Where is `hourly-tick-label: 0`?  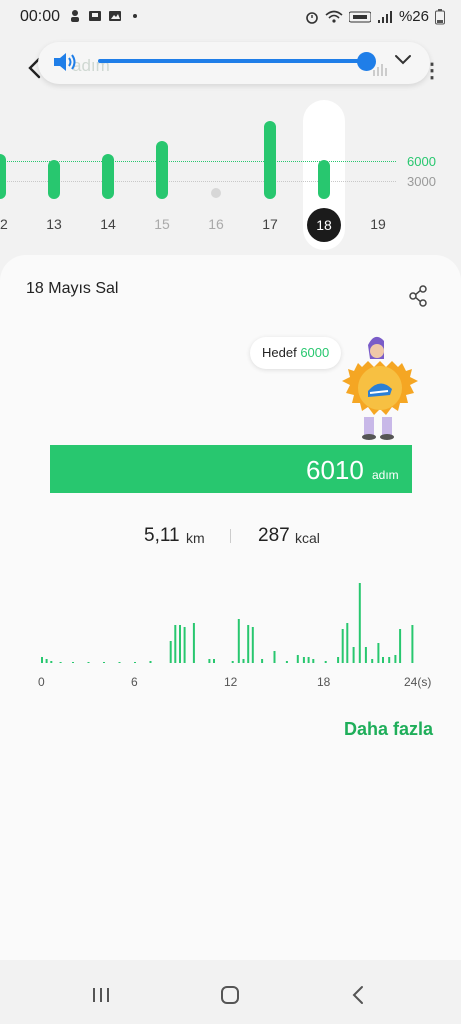 hourly-tick-label: 0 is located at coordinates (41, 682).